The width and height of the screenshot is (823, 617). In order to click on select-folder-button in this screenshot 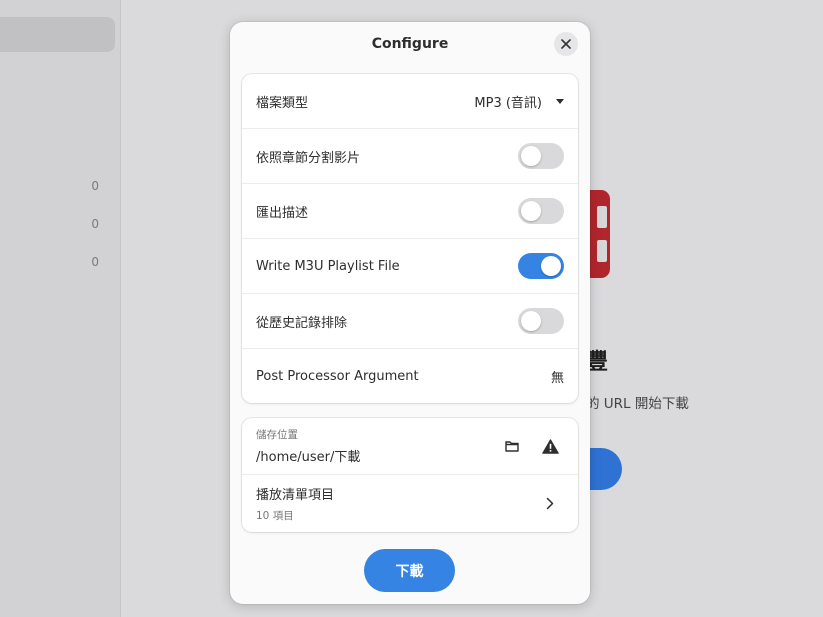, I will do `click(512, 446)`.